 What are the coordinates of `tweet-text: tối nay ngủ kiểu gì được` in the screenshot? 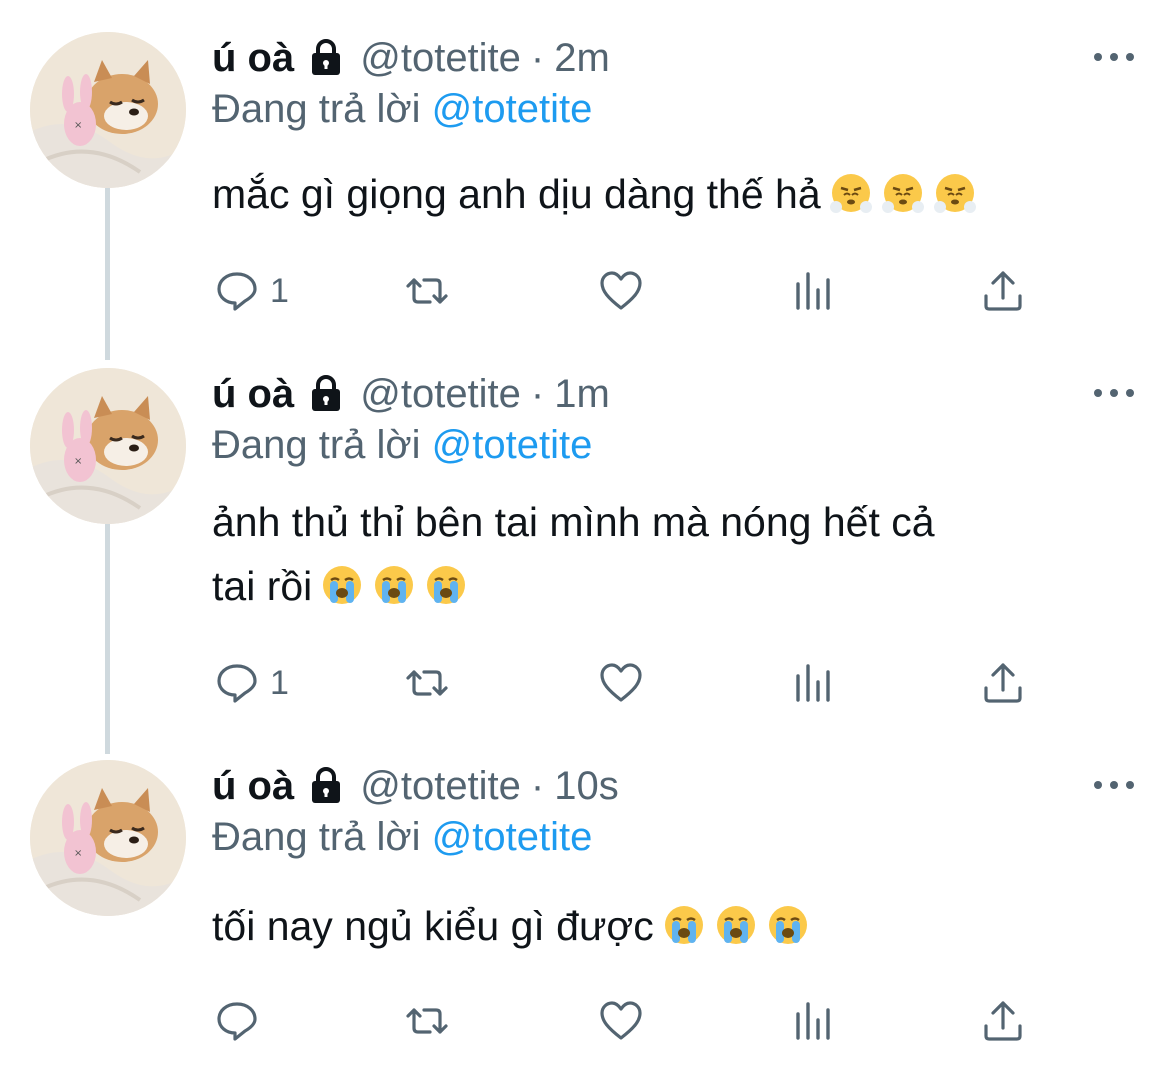 It's located at (672, 926).